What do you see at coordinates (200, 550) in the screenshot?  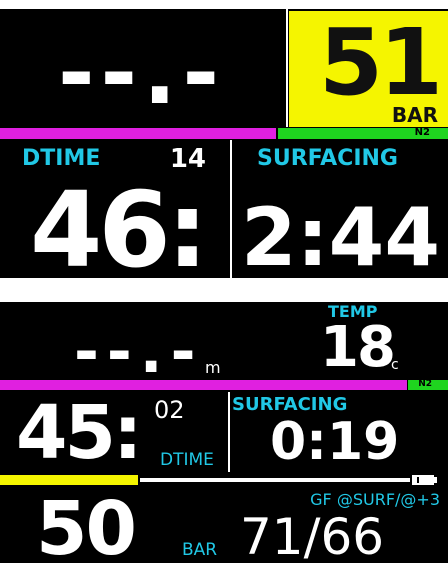 I see `pressure-unit: BAR` at bounding box center [200, 550].